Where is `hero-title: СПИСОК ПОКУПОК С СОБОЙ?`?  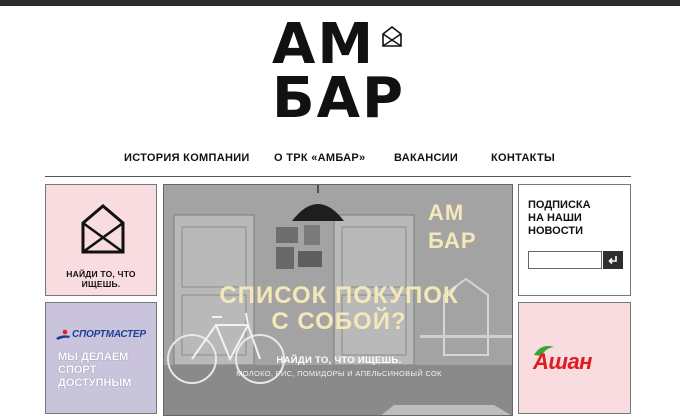 hero-title: СПИСОК ПОКУПОК С СОБОЙ? is located at coordinates (338, 308).